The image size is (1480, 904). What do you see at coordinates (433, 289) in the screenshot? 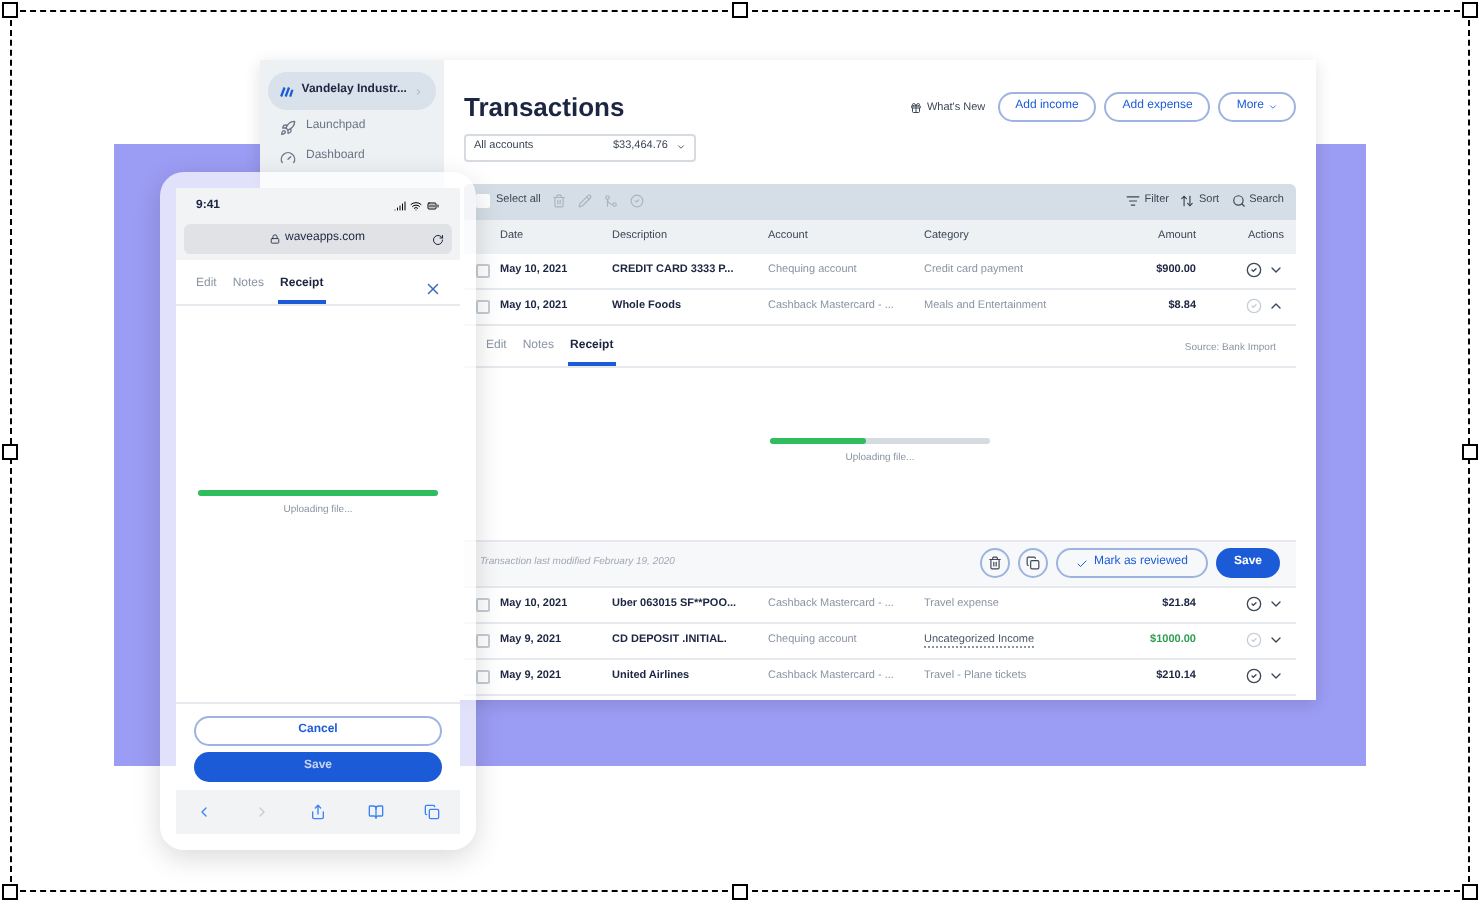
I see `close-icon` at bounding box center [433, 289].